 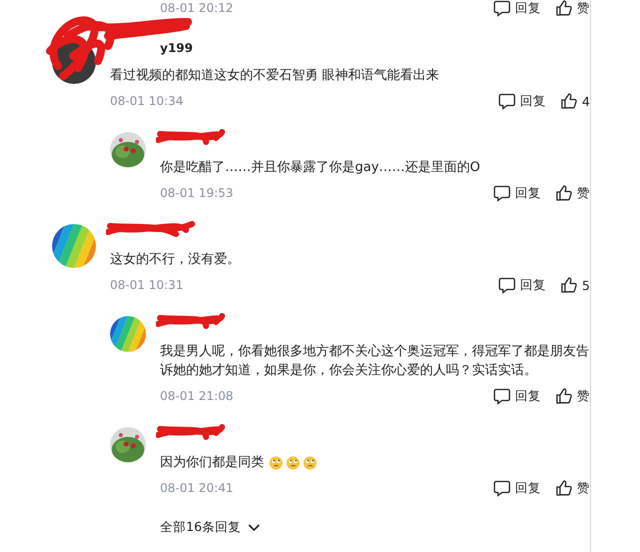 I want to click on timestamp: 08-01 20:12, so click(x=197, y=8).